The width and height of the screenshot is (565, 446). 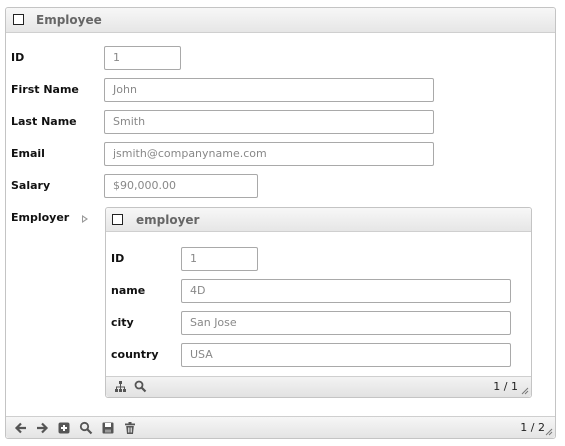 What do you see at coordinates (346, 323) in the screenshot?
I see `employer-city-field: San Jose` at bounding box center [346, 323].